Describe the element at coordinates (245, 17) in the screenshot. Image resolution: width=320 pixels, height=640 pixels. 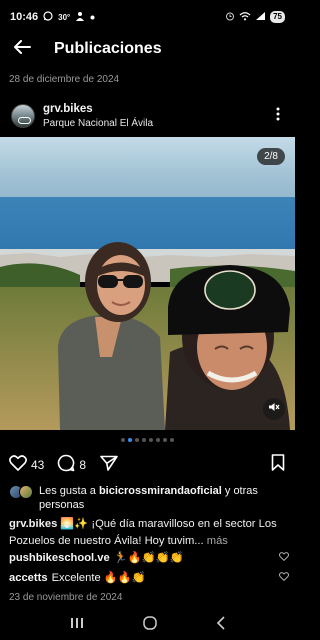
I see `wifi-icon` at that location.